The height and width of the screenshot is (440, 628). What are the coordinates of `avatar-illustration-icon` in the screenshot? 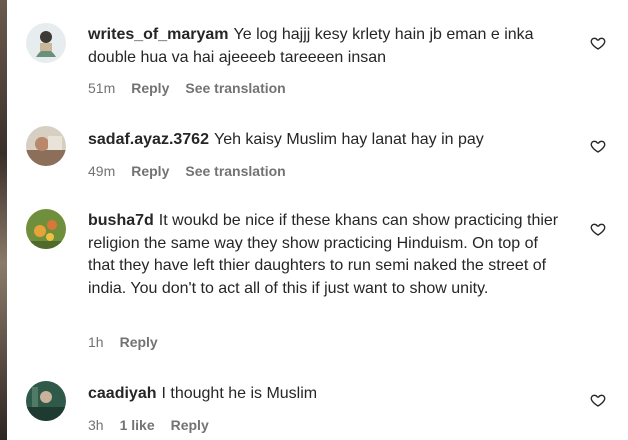 It's located at (46, 43).